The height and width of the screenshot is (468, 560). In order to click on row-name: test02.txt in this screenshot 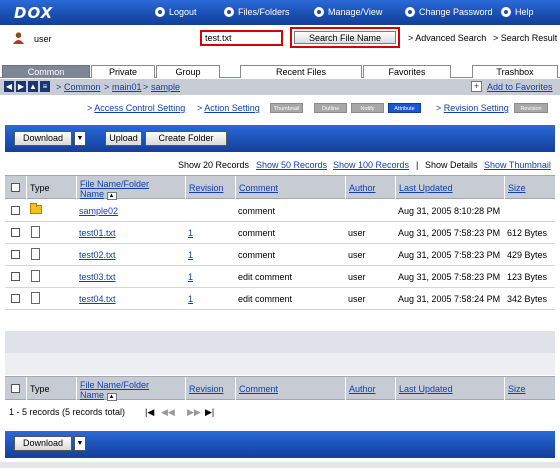, I will do `click(97, 255)`.